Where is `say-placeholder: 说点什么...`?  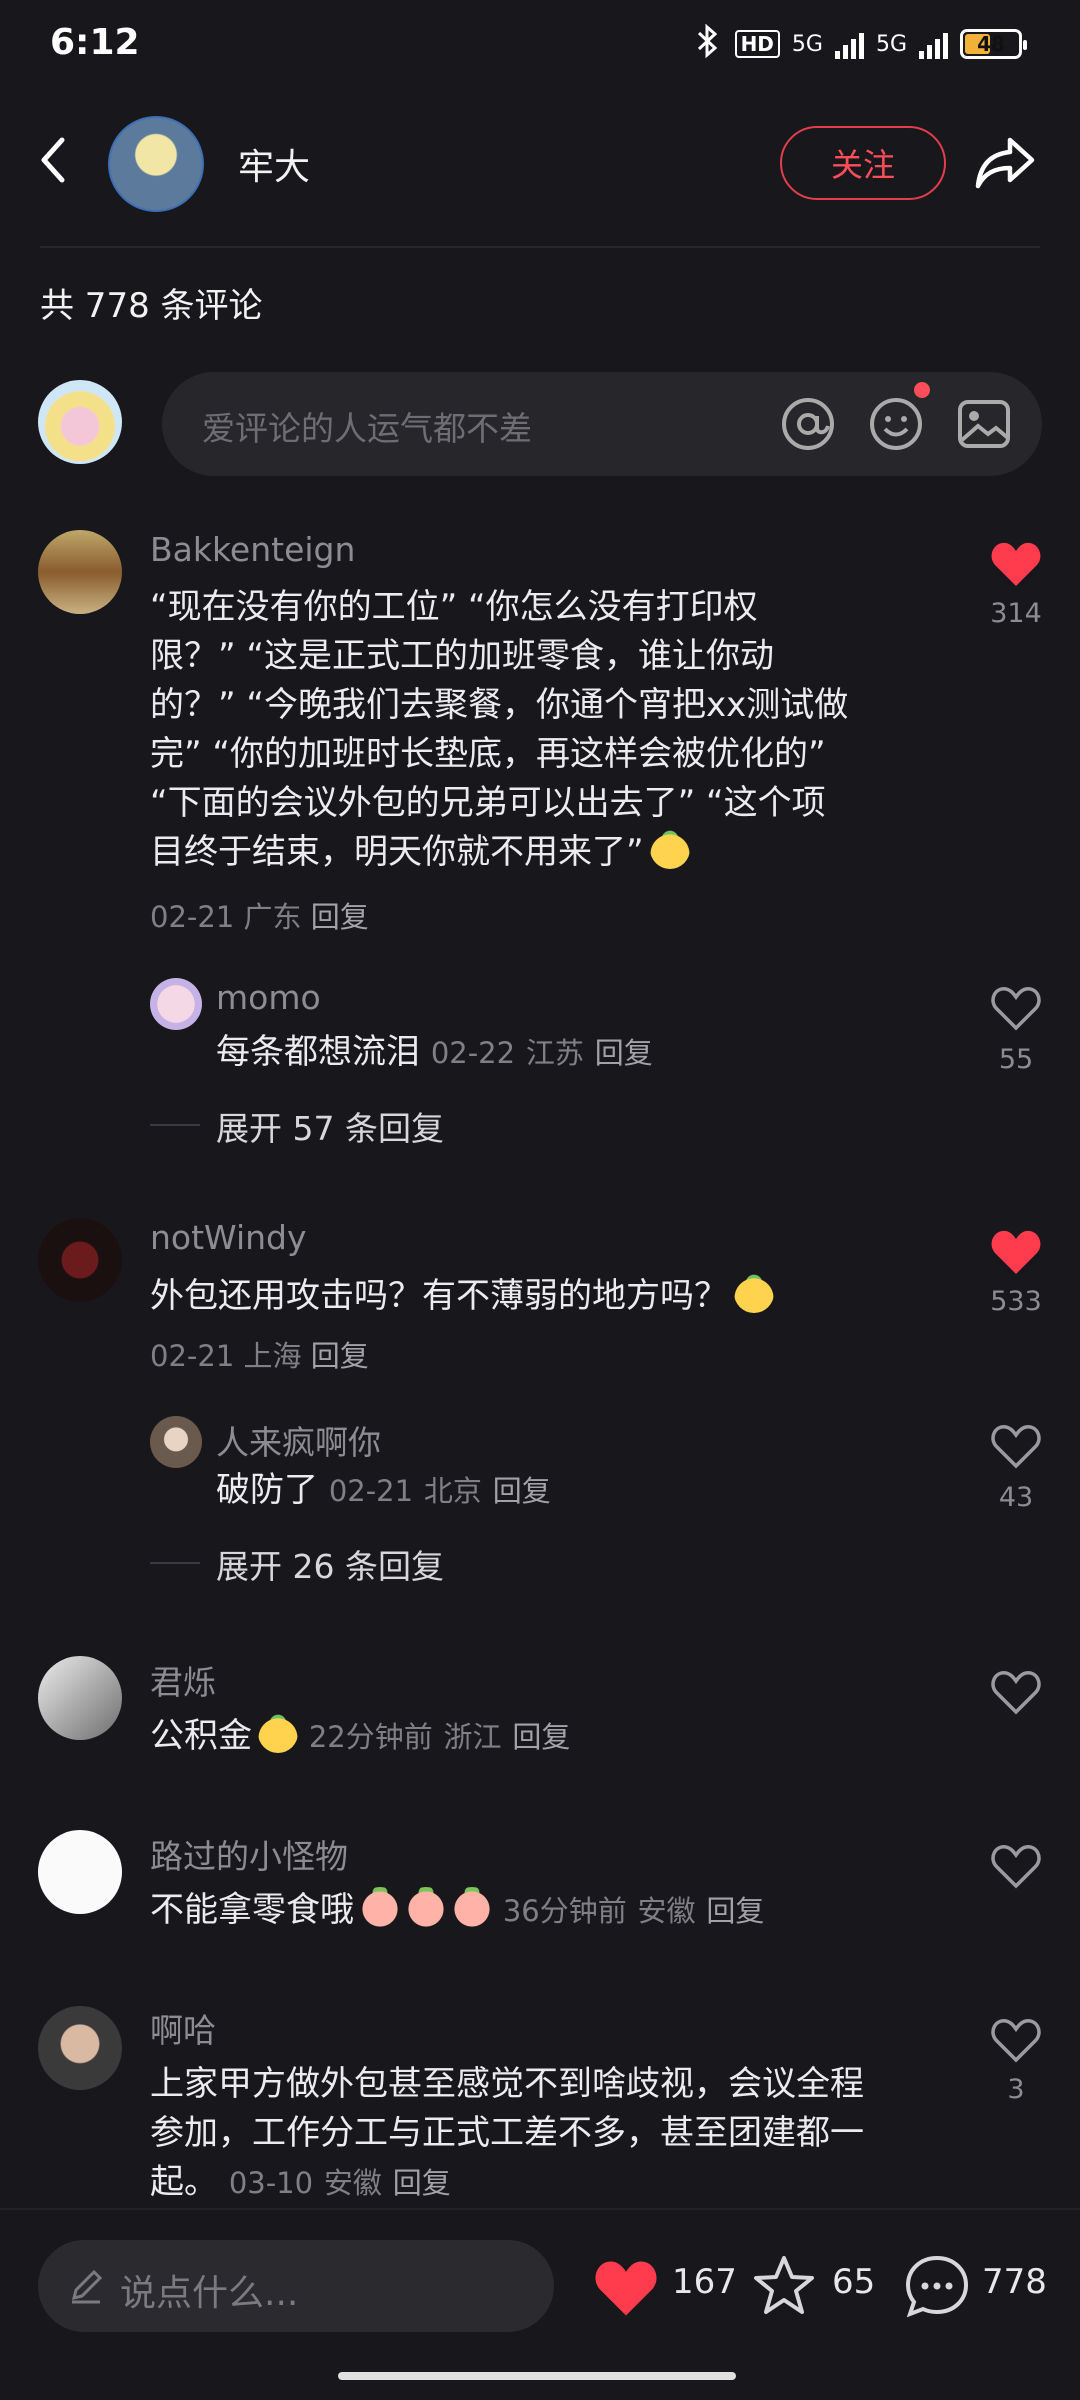 say-placeholder: 说点什么... is located at coordinates (209, 2293).